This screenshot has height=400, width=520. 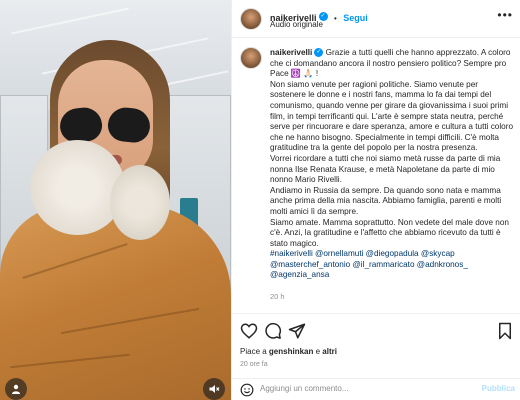 What do you see at coordinates (376, 389) in the screenshot?
I see `comment-bar: Aggiungi un commento... Pubblica` at bounding box center [376, 389].